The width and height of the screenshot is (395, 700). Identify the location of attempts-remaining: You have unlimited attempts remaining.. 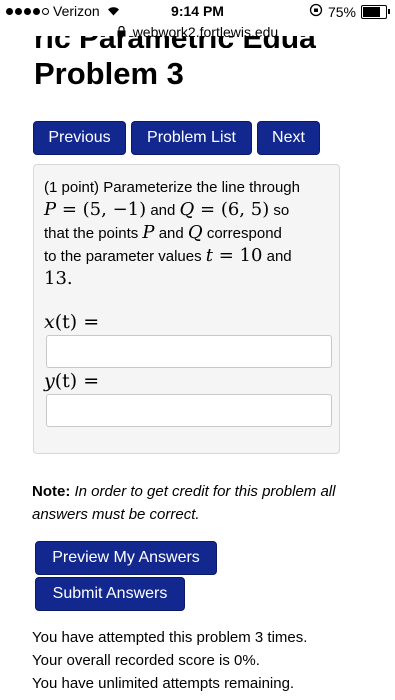
(163, 683).